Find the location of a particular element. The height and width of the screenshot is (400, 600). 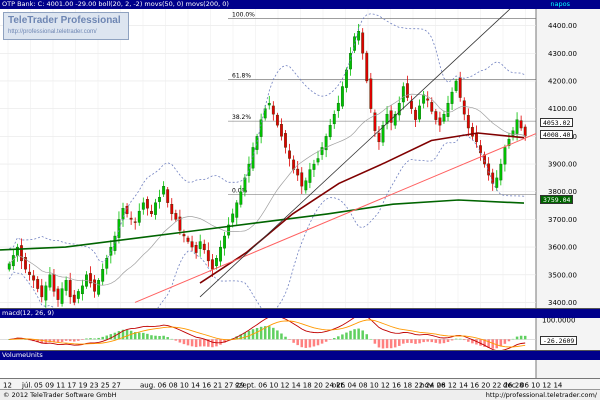

period-label: napos is located at coordinates (559, 4).